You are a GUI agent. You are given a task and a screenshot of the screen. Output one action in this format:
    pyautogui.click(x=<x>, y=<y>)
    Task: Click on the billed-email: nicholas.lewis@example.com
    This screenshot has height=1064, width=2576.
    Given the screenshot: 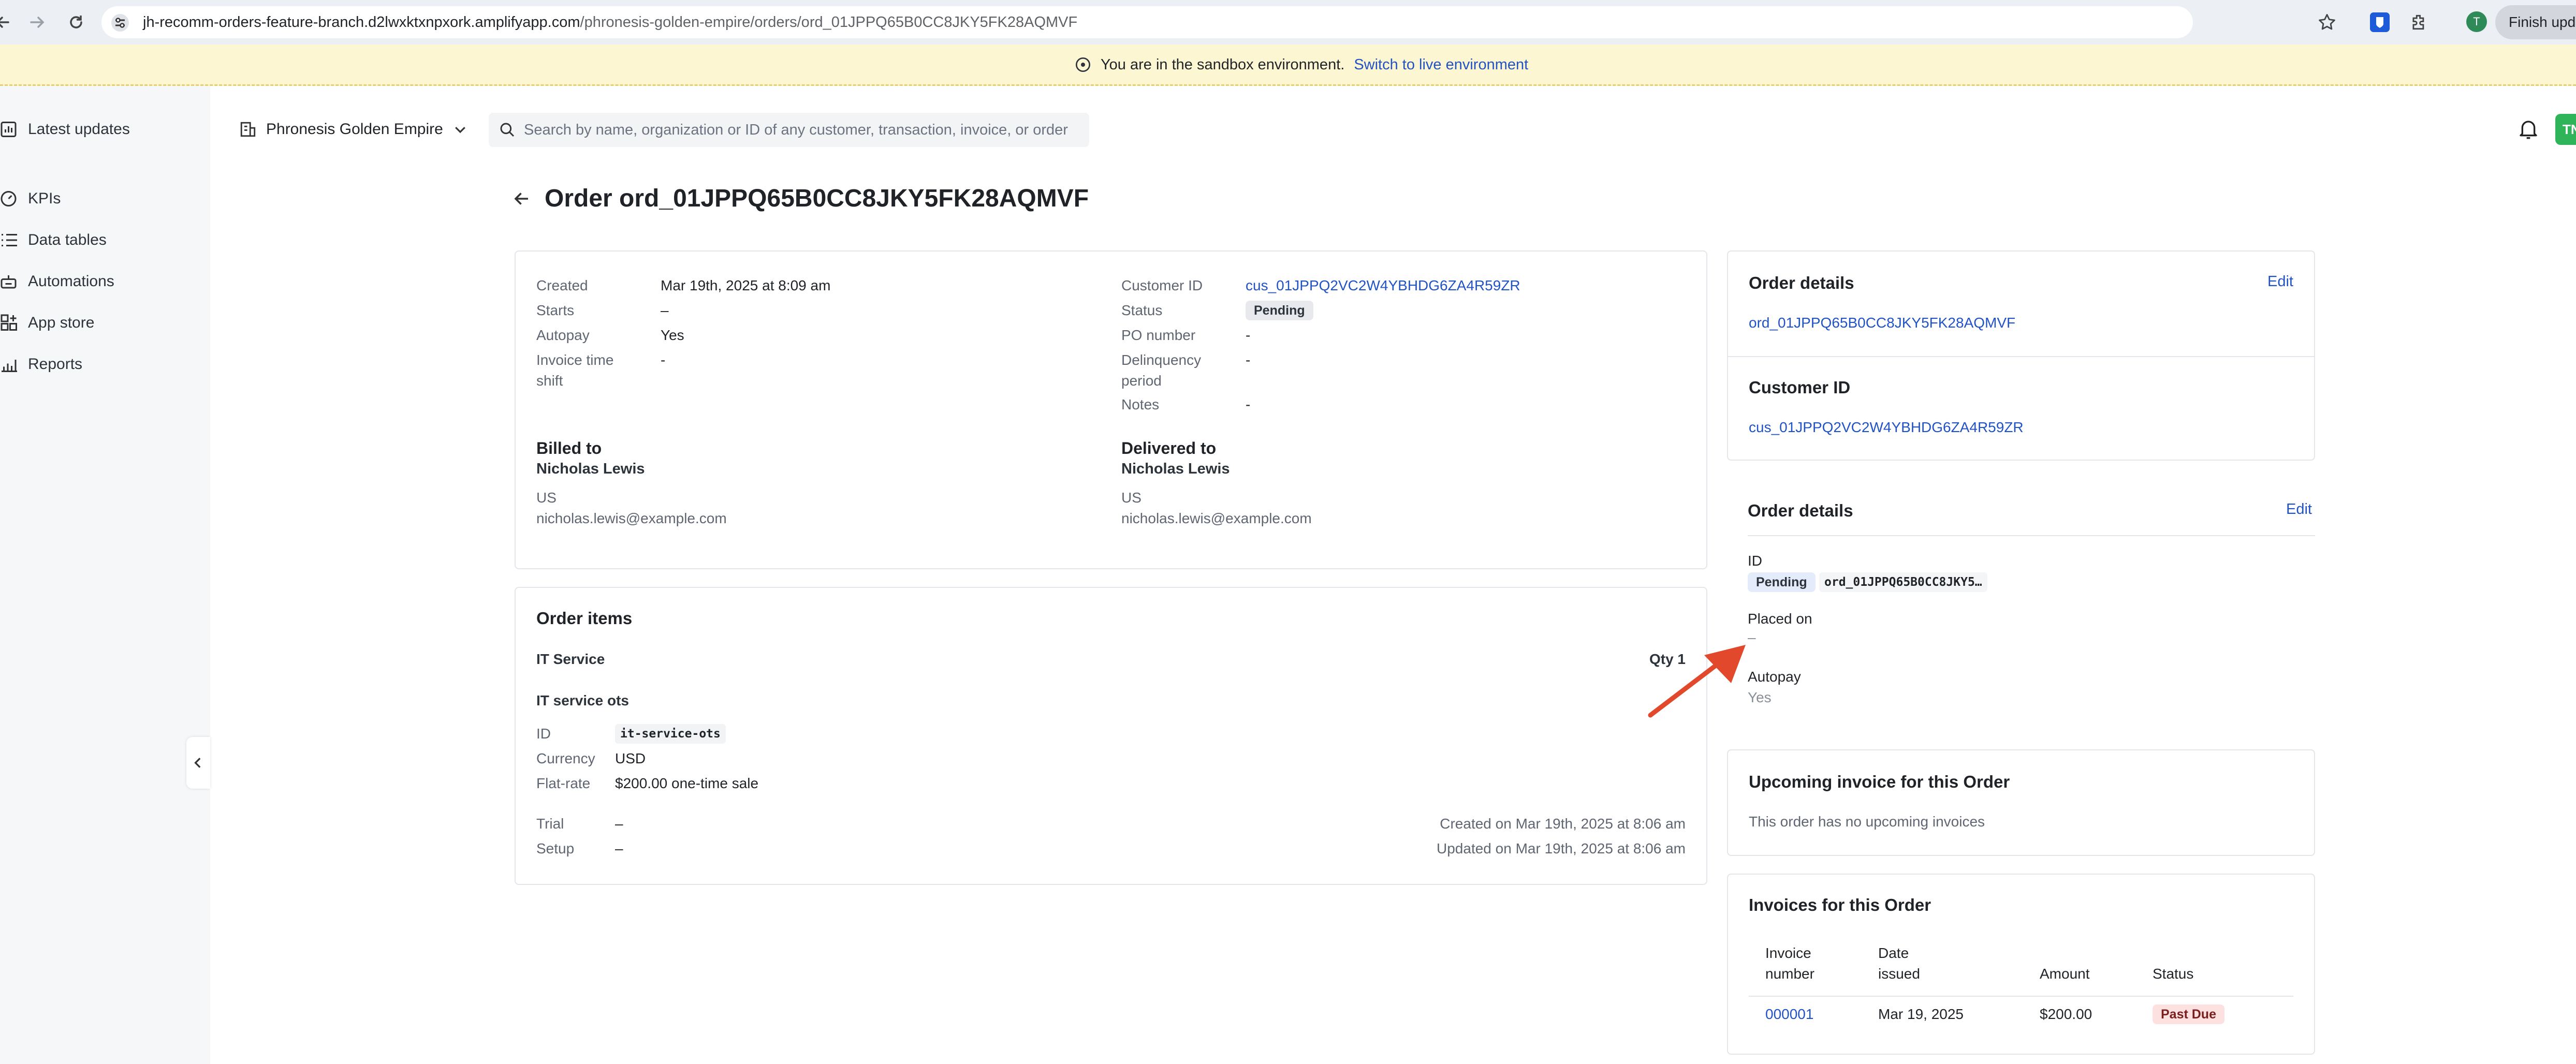 What is the action you would take?
    pyautogui.click(x=631, y=518)
    